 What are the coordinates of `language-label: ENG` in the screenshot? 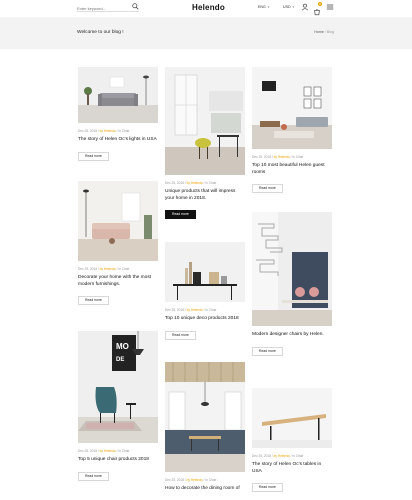 It's located at (262, 7).